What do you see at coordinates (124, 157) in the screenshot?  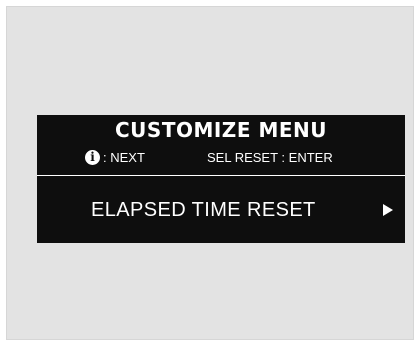 I see `info-next-label: : NEXT` at bounding box center [124, 157].